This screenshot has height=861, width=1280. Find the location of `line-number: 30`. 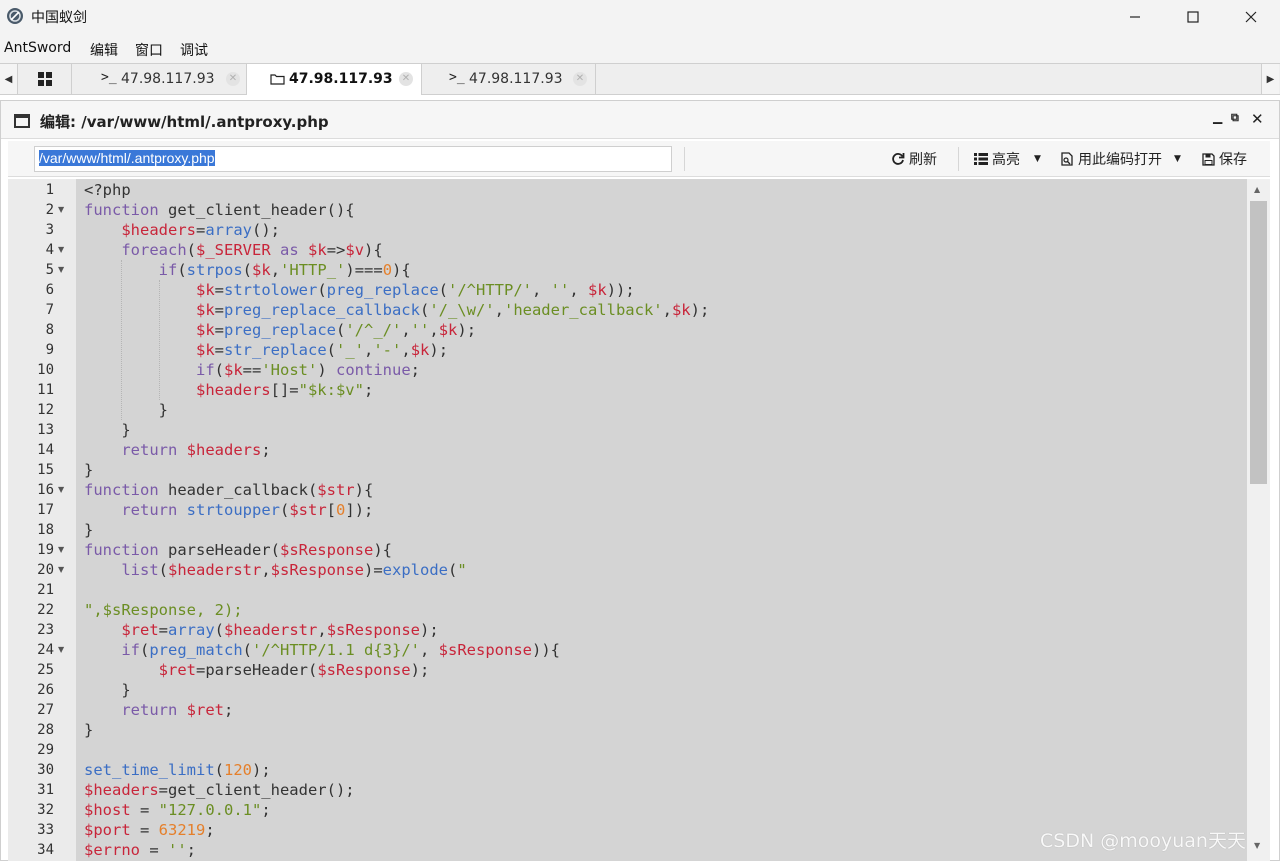

line-number: 30 is located at coordinates (45, 770).